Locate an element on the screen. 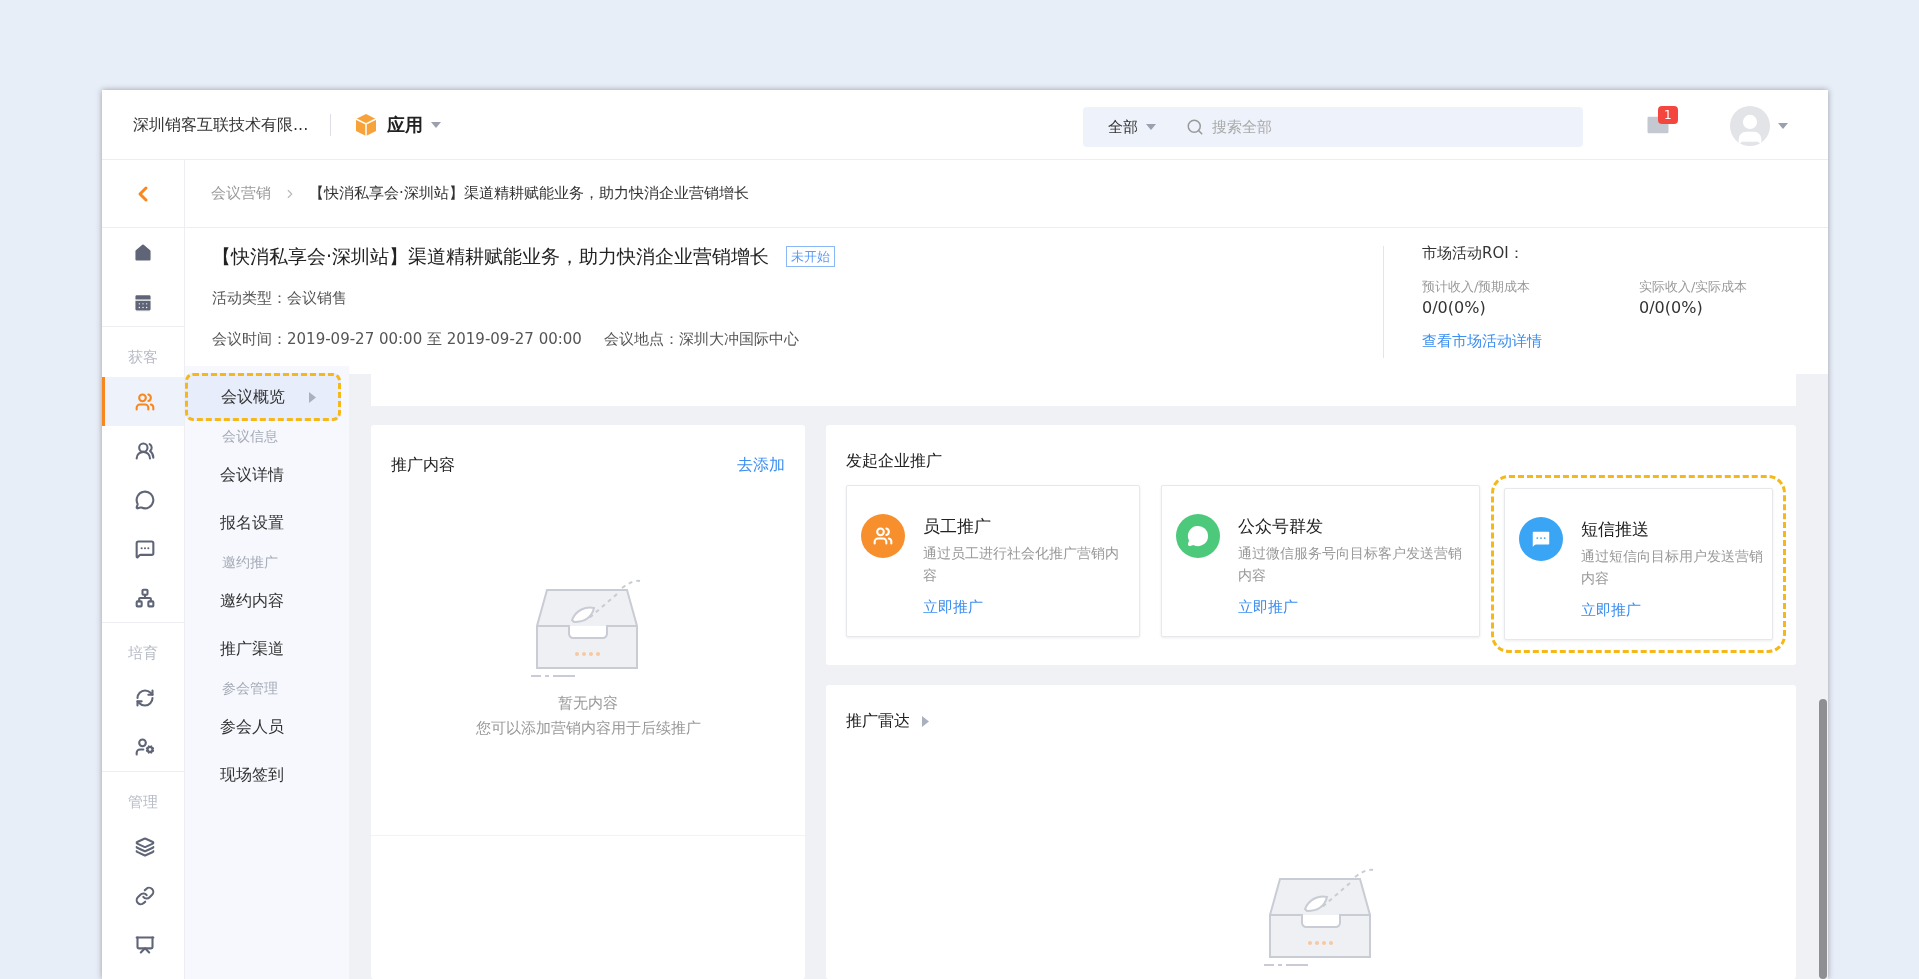 The height and width of the screenshot is (979, 1919). empty-hint: 您可以添加营销内容用于后续推广 is located at coordinates (588, 728).